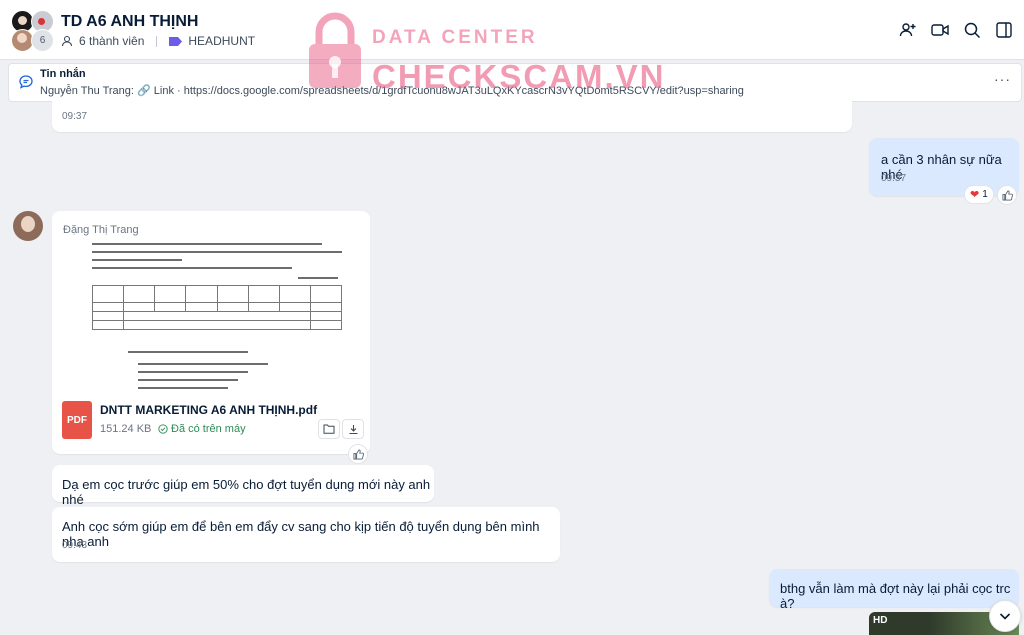  I want to click on open-folder-button, so click(329, 429).